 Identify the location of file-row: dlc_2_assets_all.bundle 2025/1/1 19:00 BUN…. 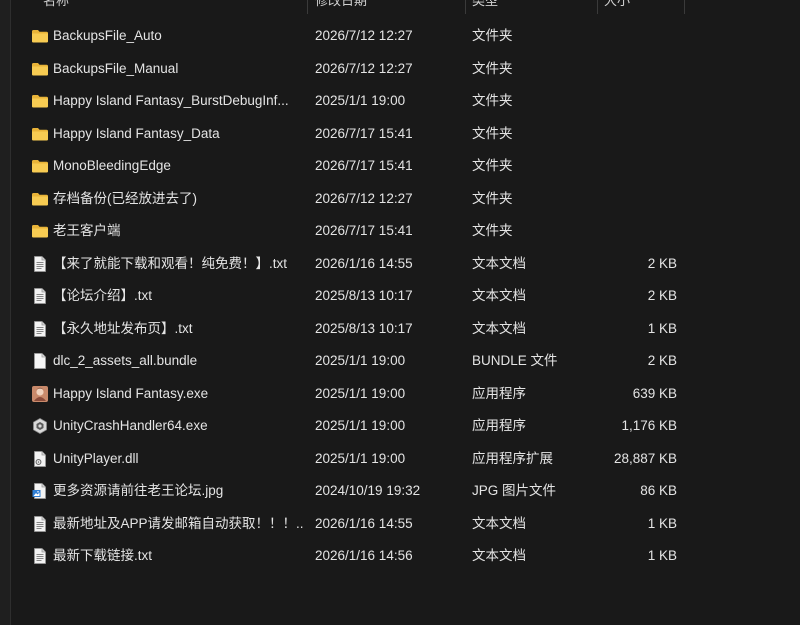
(405, 361).